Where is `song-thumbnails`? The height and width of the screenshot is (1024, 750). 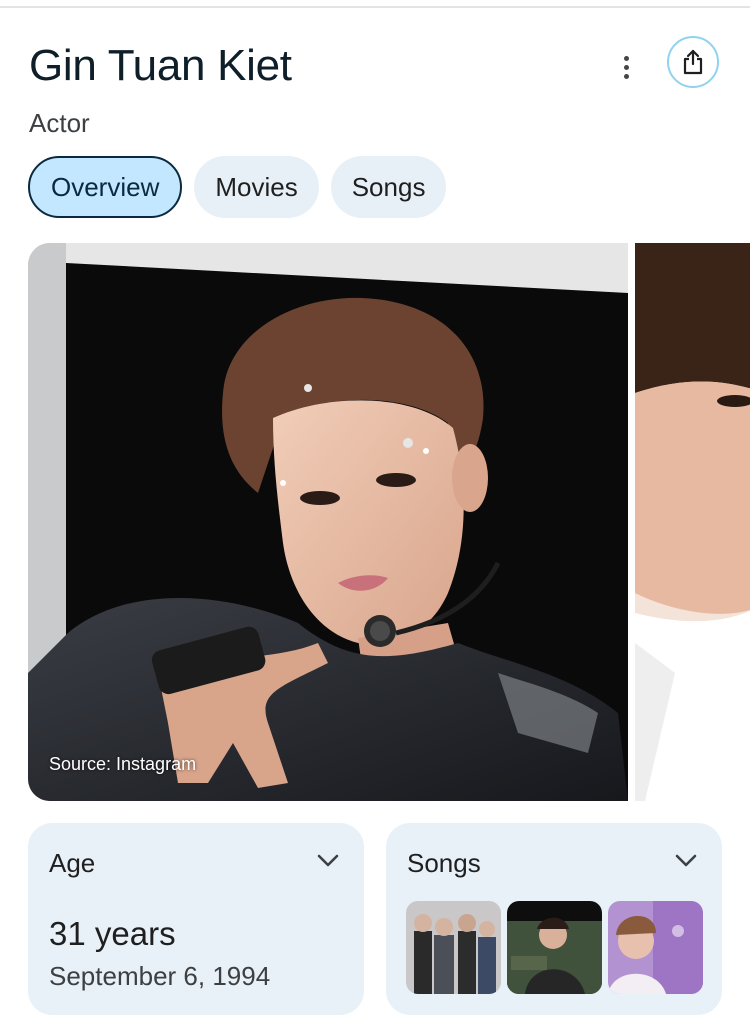
song-thumbnails is located at coordinates (554, 947).